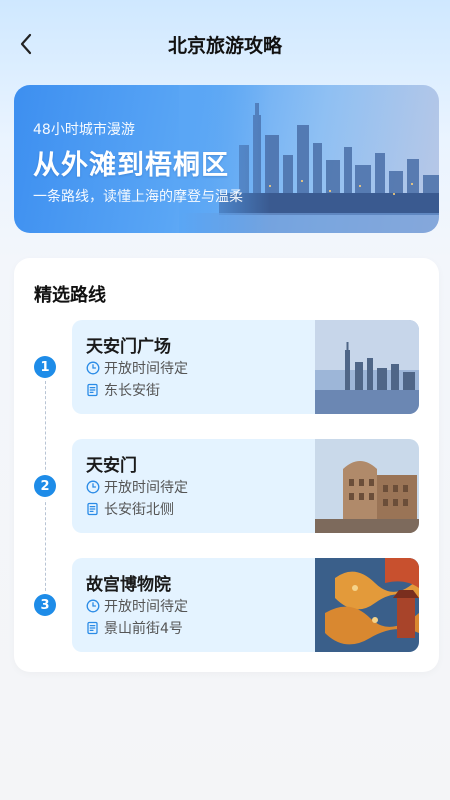 This screenshot has width=450, height=800. I want to click on route-address-text: 景山前街4号, so click(143, 629).